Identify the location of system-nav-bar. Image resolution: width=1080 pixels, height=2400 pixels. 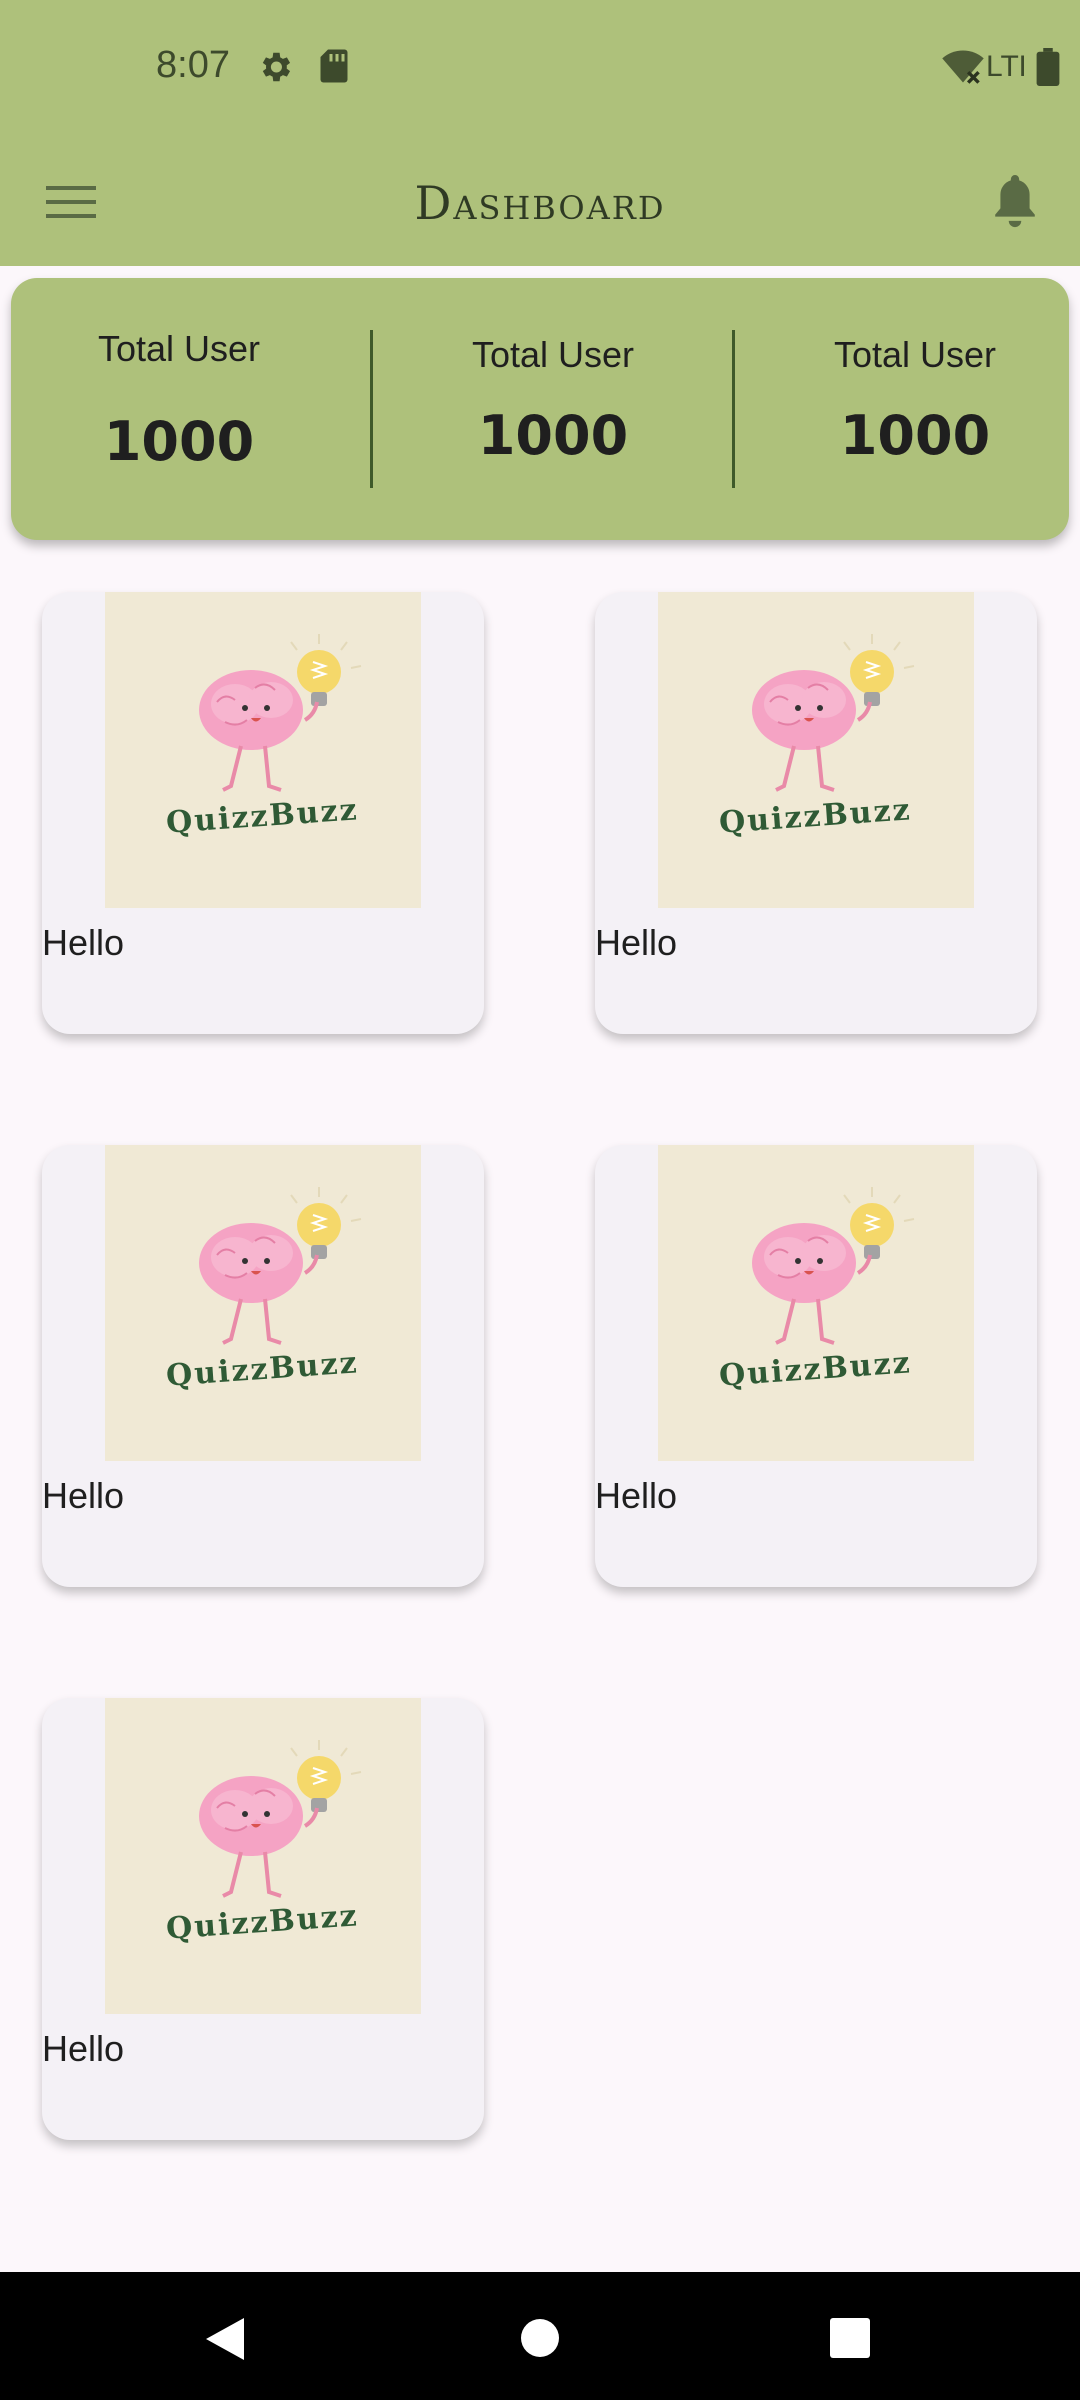
(540, 2336).